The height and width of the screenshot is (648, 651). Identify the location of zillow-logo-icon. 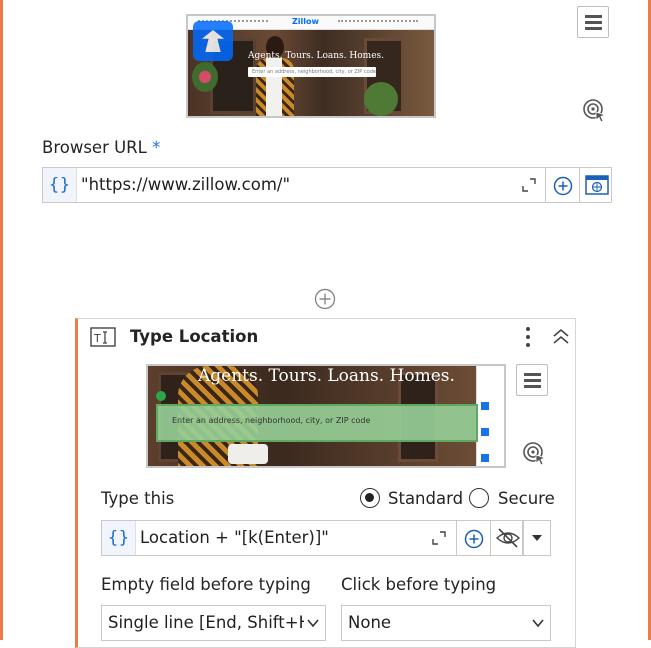
(213, 41).